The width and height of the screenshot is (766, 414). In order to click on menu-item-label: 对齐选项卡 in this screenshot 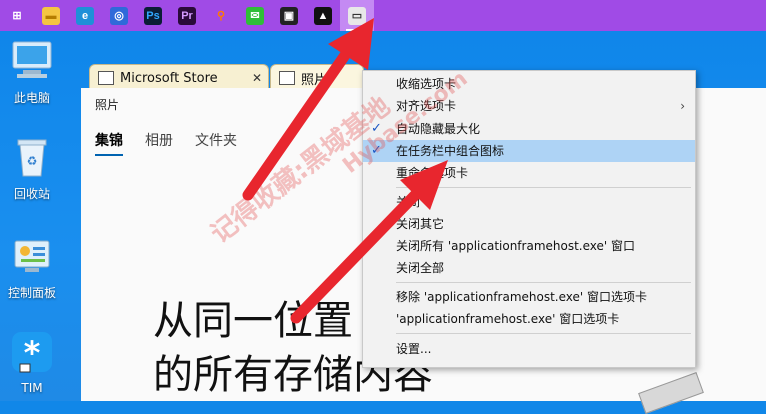, I will do `click(426, 106)`.